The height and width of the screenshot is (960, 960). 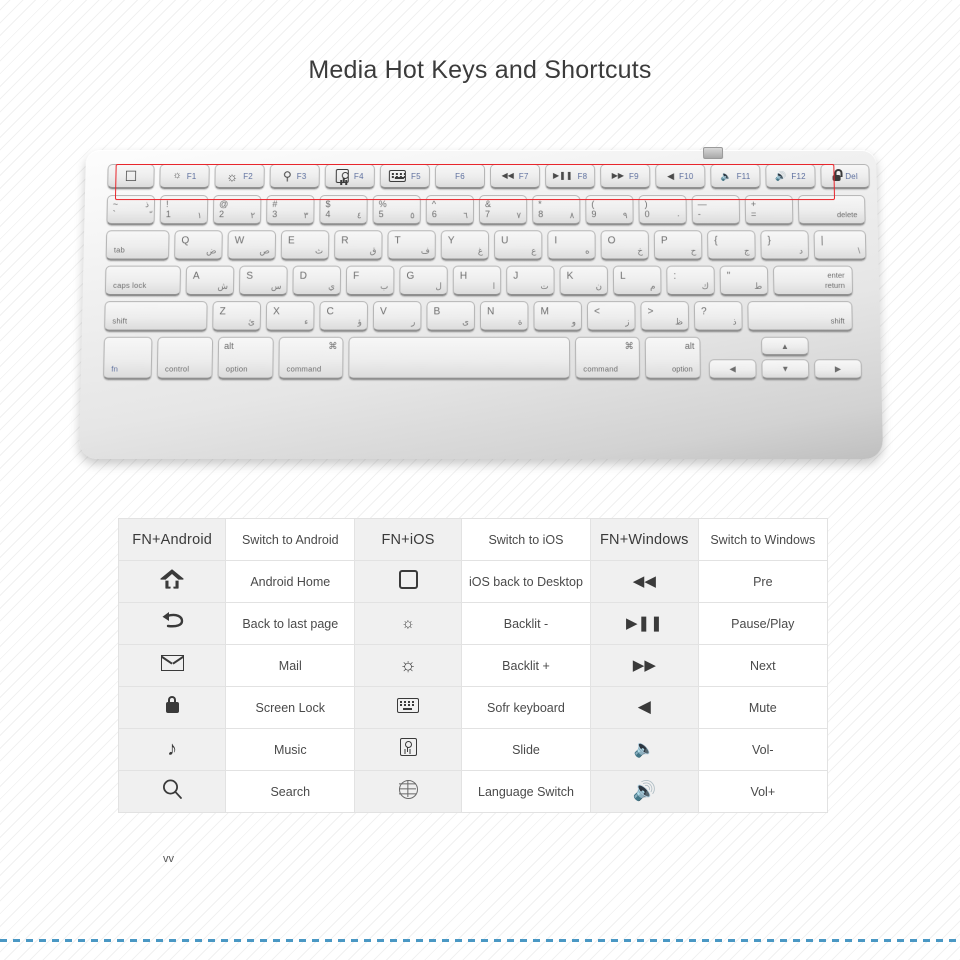 I want to click on key-v: V ر, so click(x=397, y=316).